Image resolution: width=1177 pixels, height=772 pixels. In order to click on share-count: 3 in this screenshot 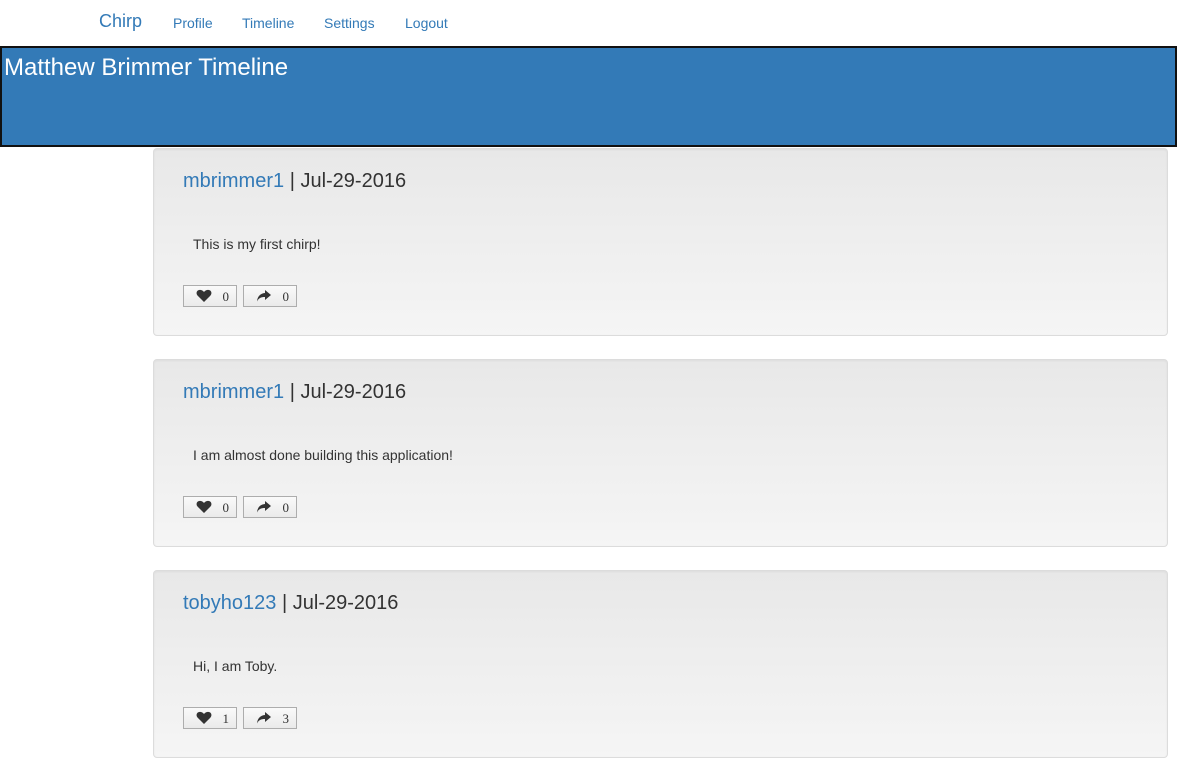, I will do `click(286, 718)`.